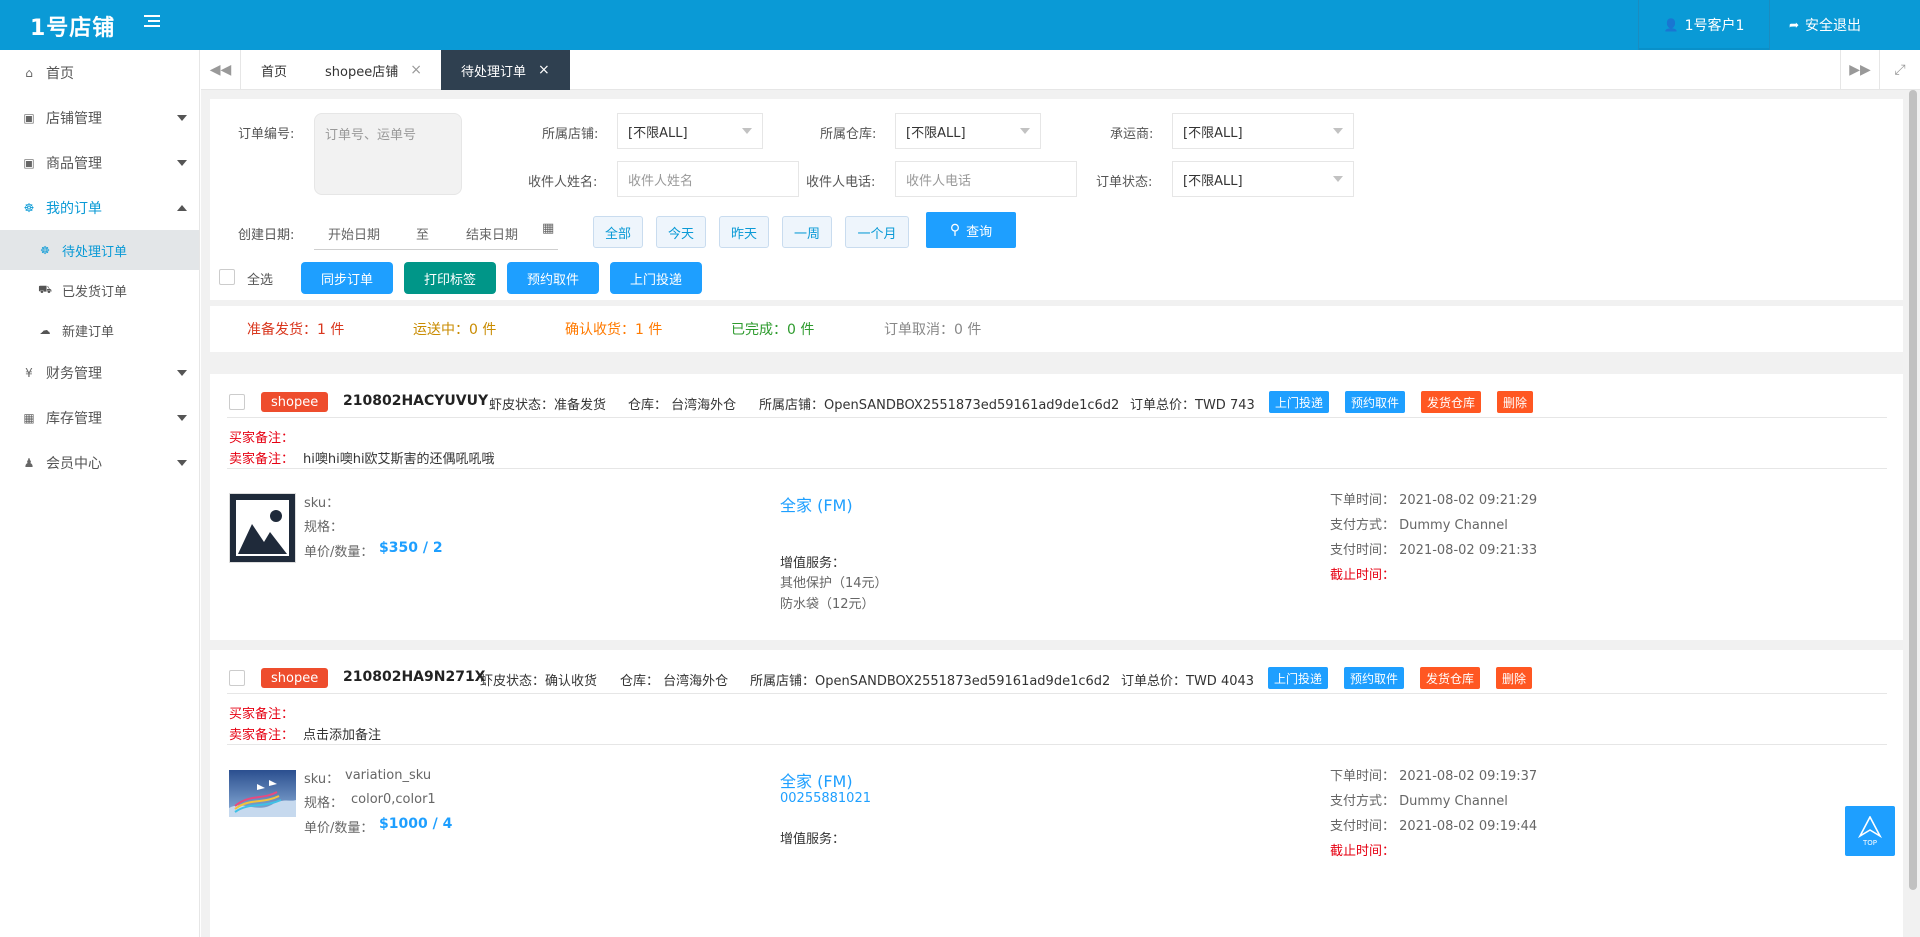 Image resolution: width=1920 pixels, height=937 pixels. What do you see at coordinates (807, 232) in the screenshot?
I see `quick-week-button: 一周` at bounding box center [807, 232].